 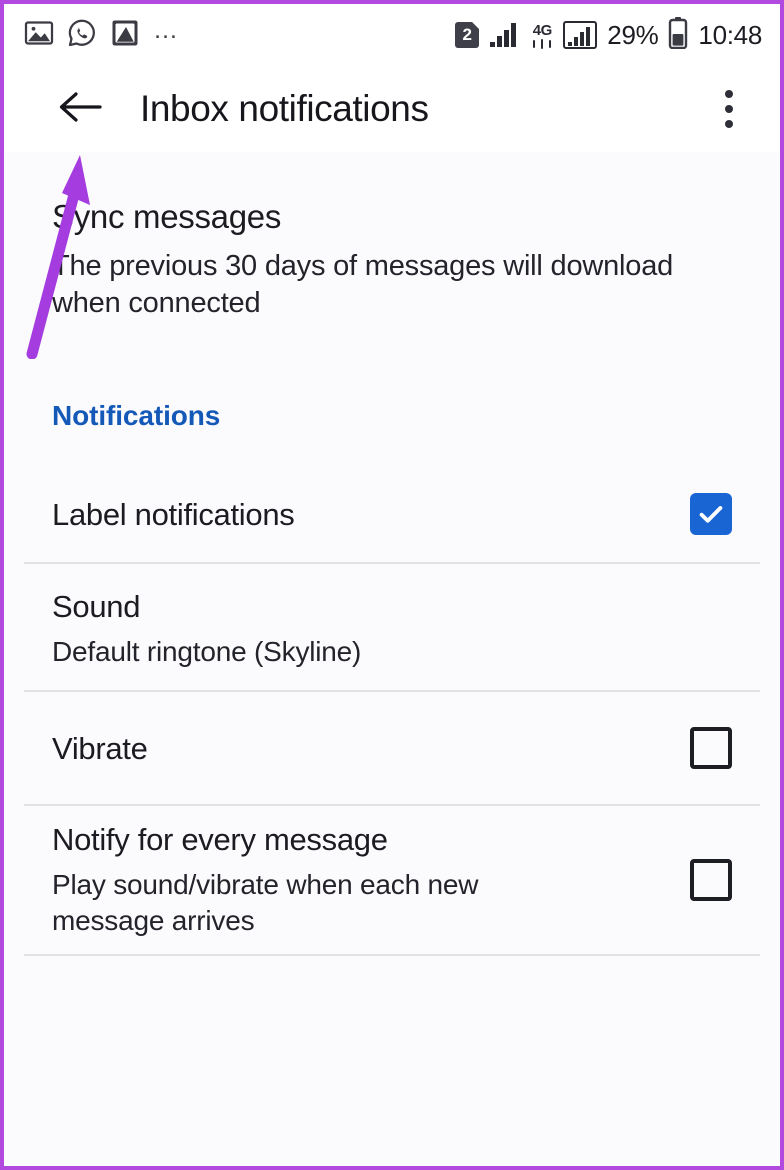 I want to click on page-title: Inbox notifications, so click(x=284, y=108).